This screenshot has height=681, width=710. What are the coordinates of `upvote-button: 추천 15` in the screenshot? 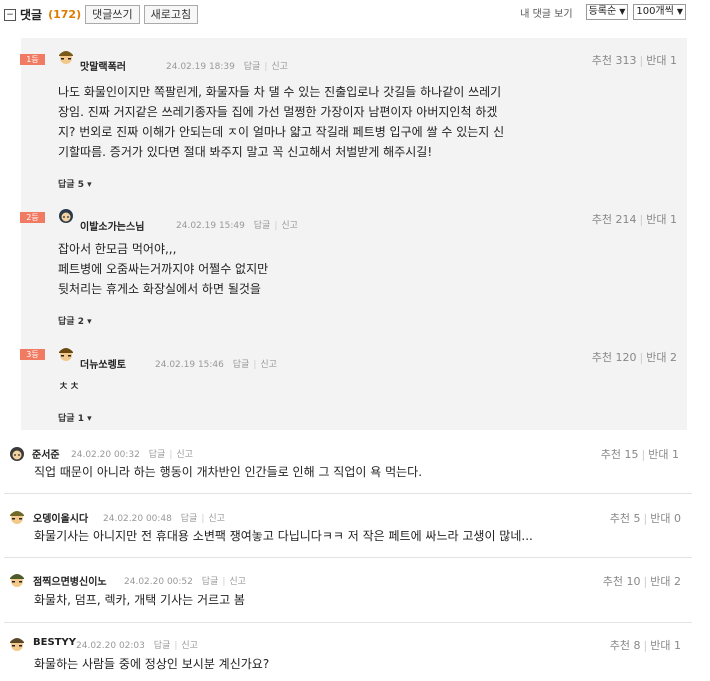 It's located at (620, 454).